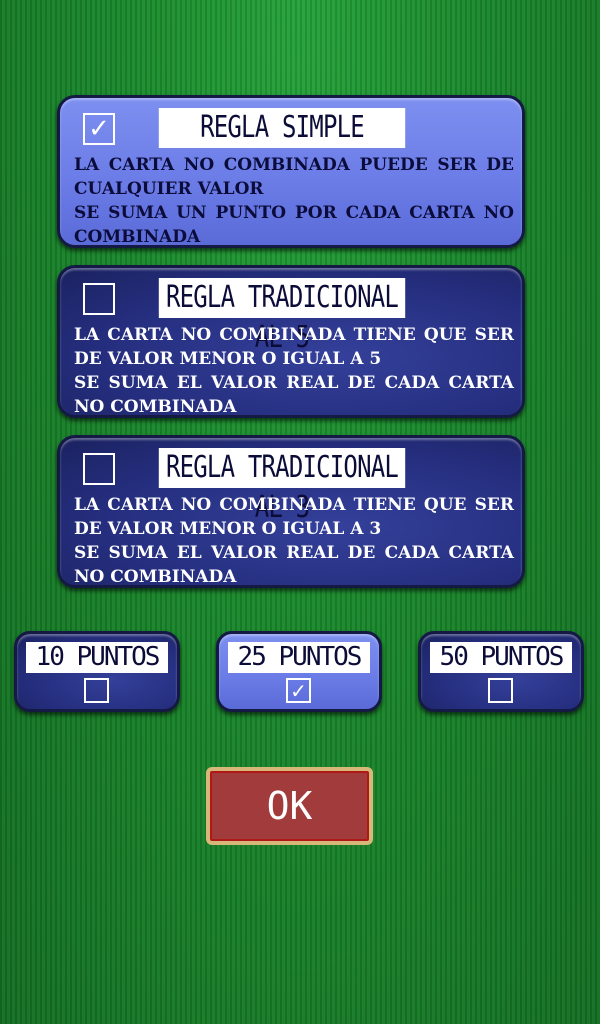 Image resolution: width=600 pixels, height=1024 pixels. What do you see at coordinates (299, 657) in the screenshot?
I see `points-label: 25 PUNTOS` at bounding box center [299, 657].